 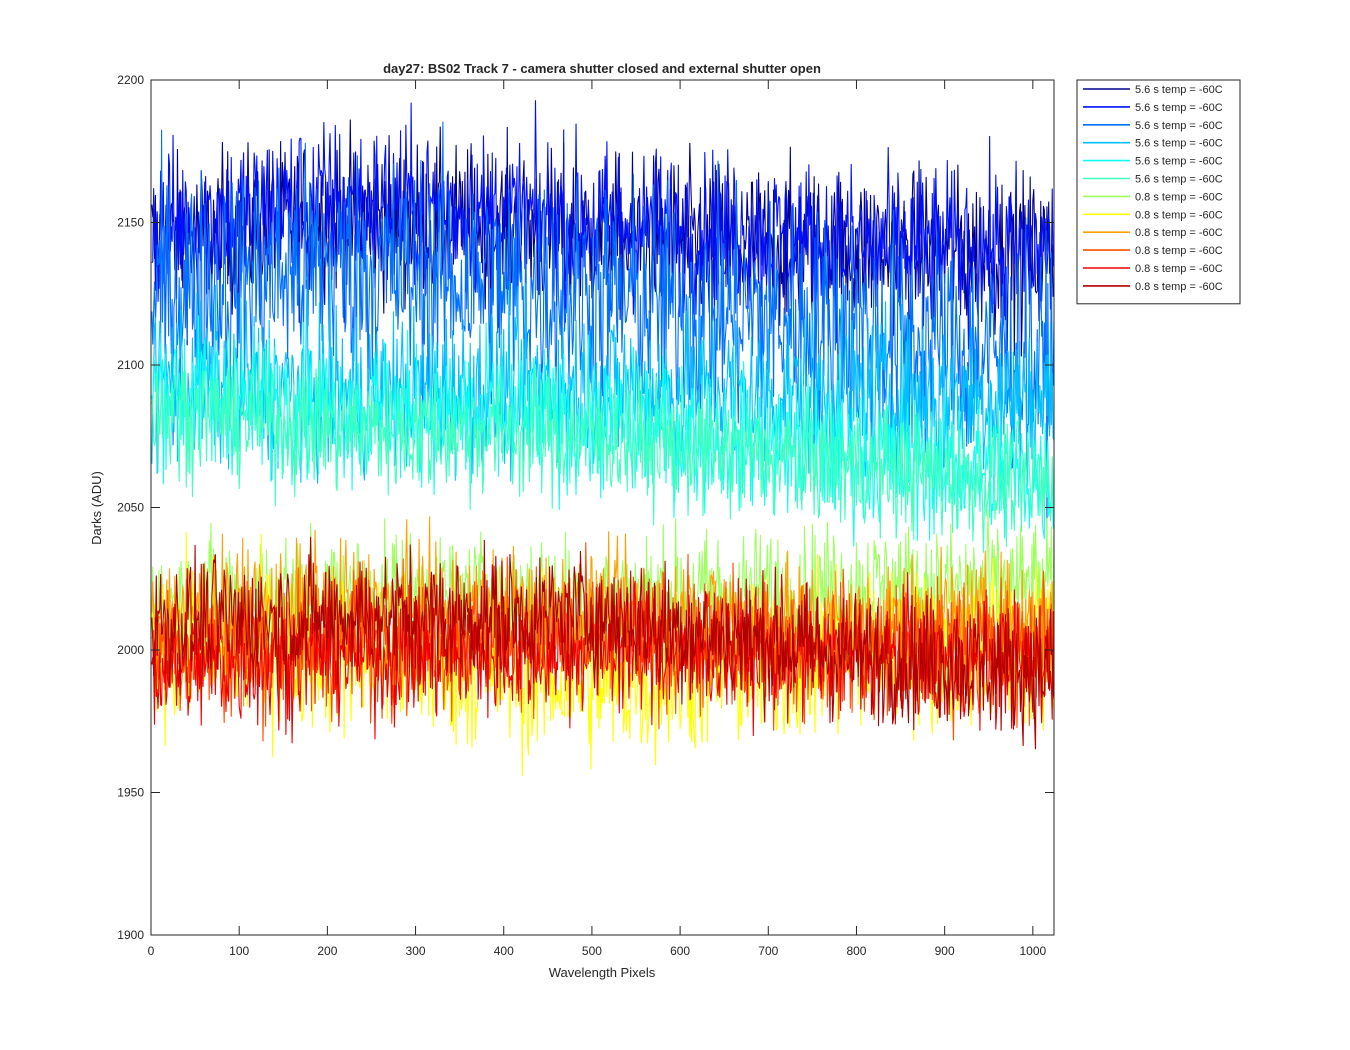 What do you see at coordinates (151, 951) in the screenshot?
I see `x-tick-label: 0` at bounding box center [151, 951].